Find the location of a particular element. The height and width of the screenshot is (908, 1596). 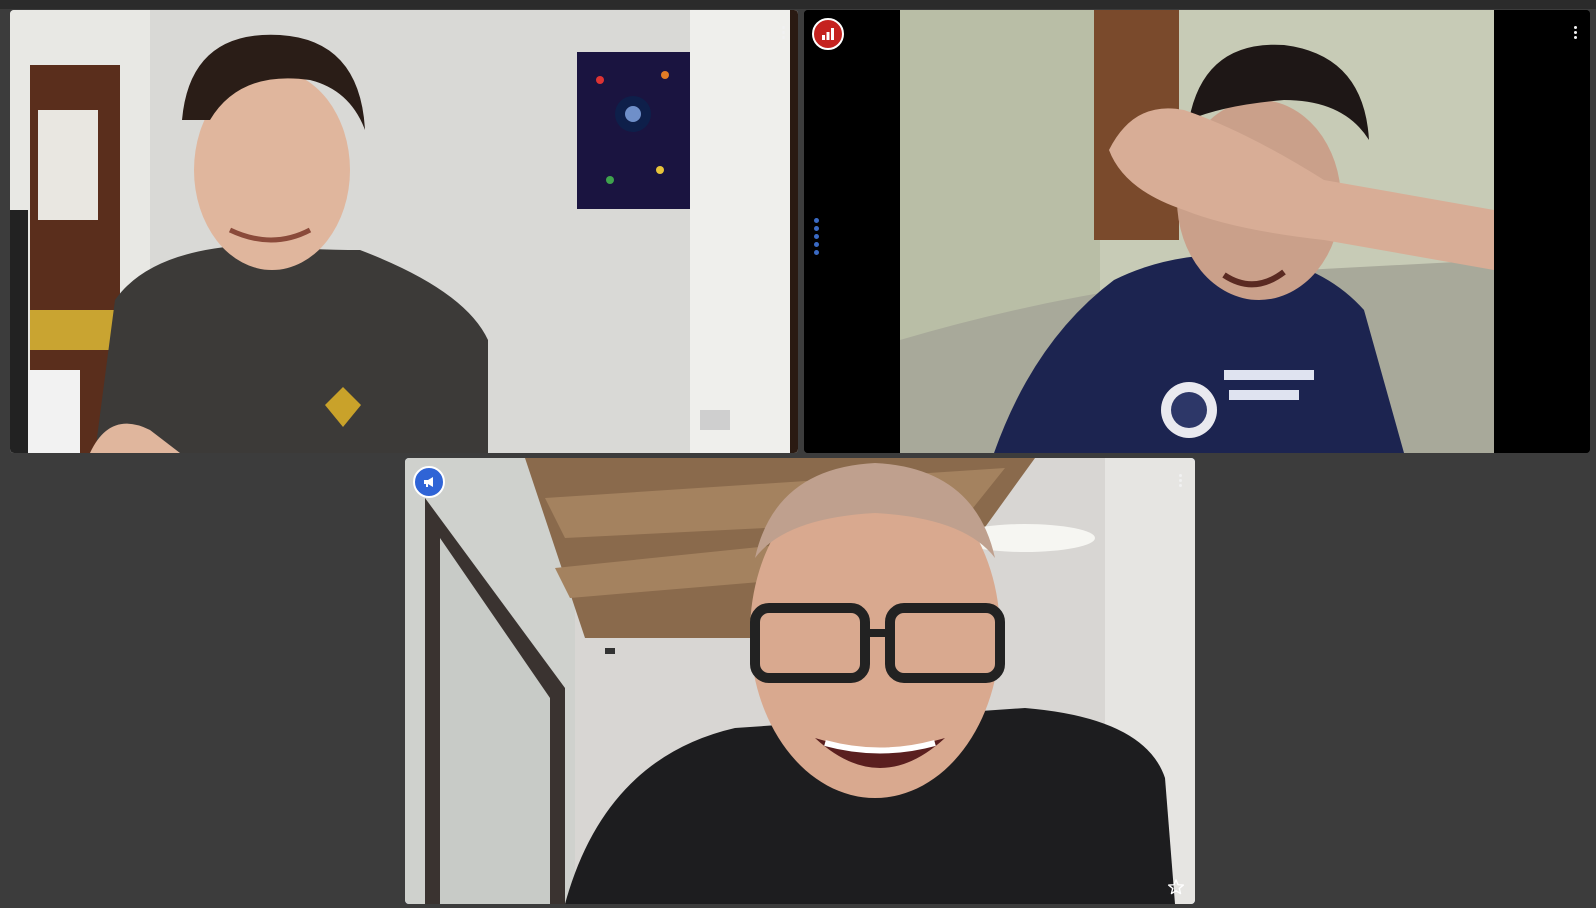

presenter-badge is located at coordinates (429, 482).